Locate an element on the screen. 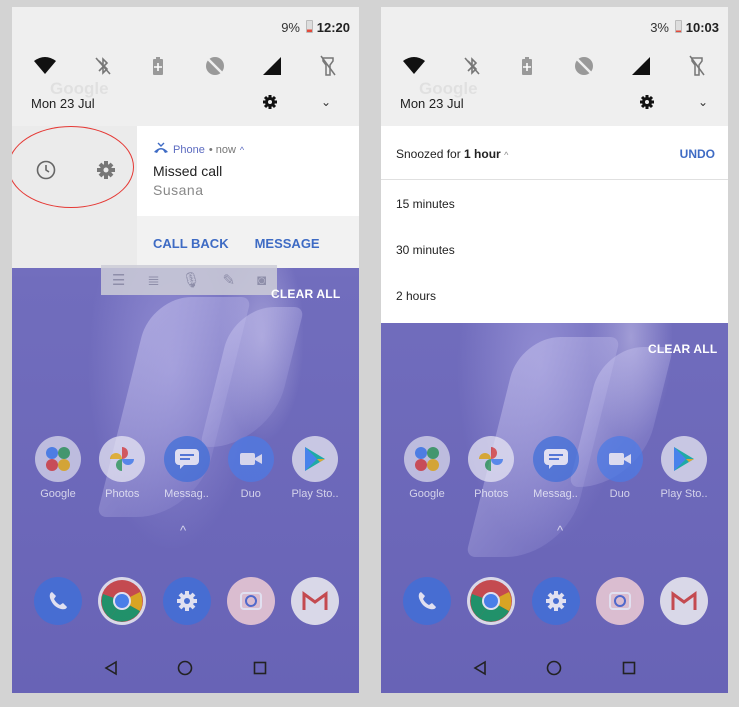 The image size is (739, 707). date-label: Mon 23 Jul is located at coordinates (432, 103).